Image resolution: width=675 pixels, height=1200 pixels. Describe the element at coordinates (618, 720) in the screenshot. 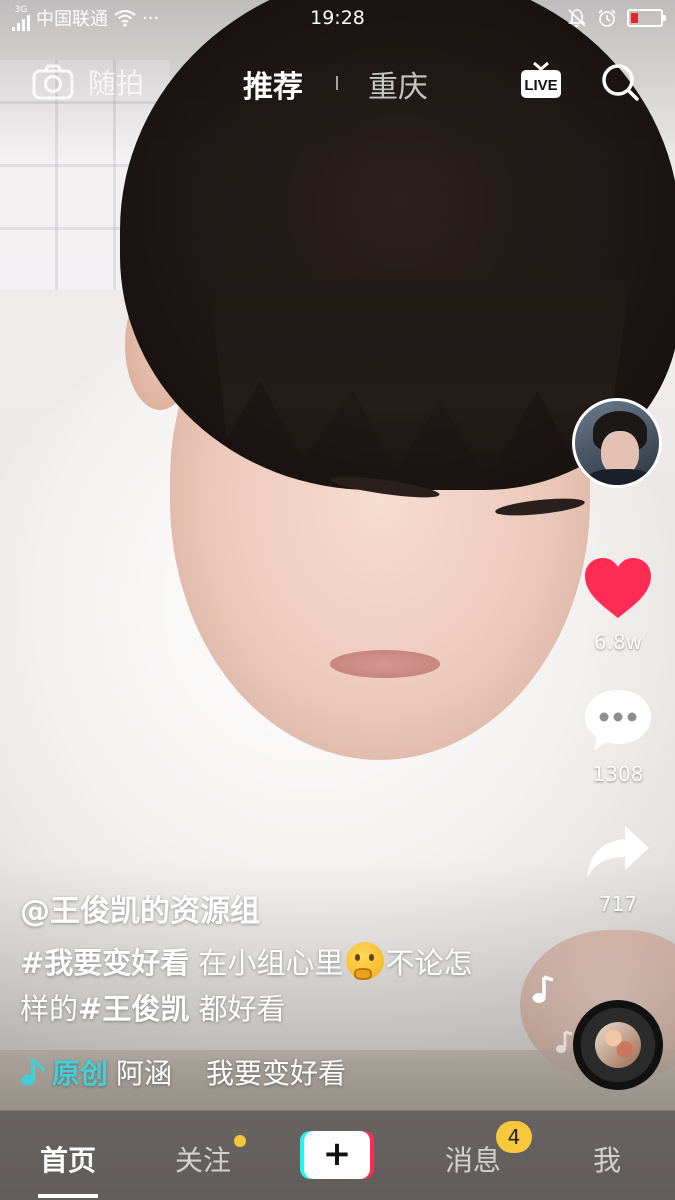

I see `comment-bubble-icon` at that location.